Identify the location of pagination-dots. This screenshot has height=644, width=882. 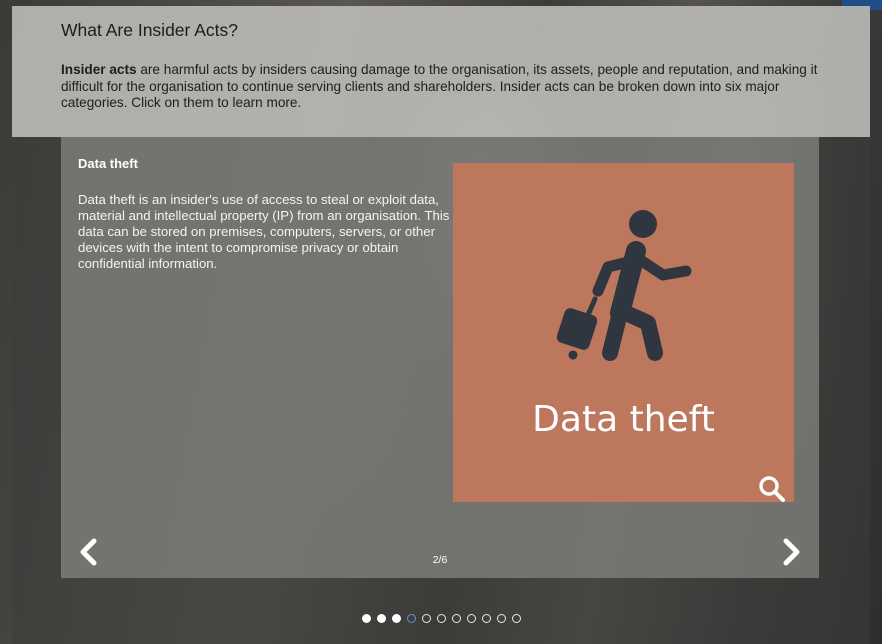
(441, 618).